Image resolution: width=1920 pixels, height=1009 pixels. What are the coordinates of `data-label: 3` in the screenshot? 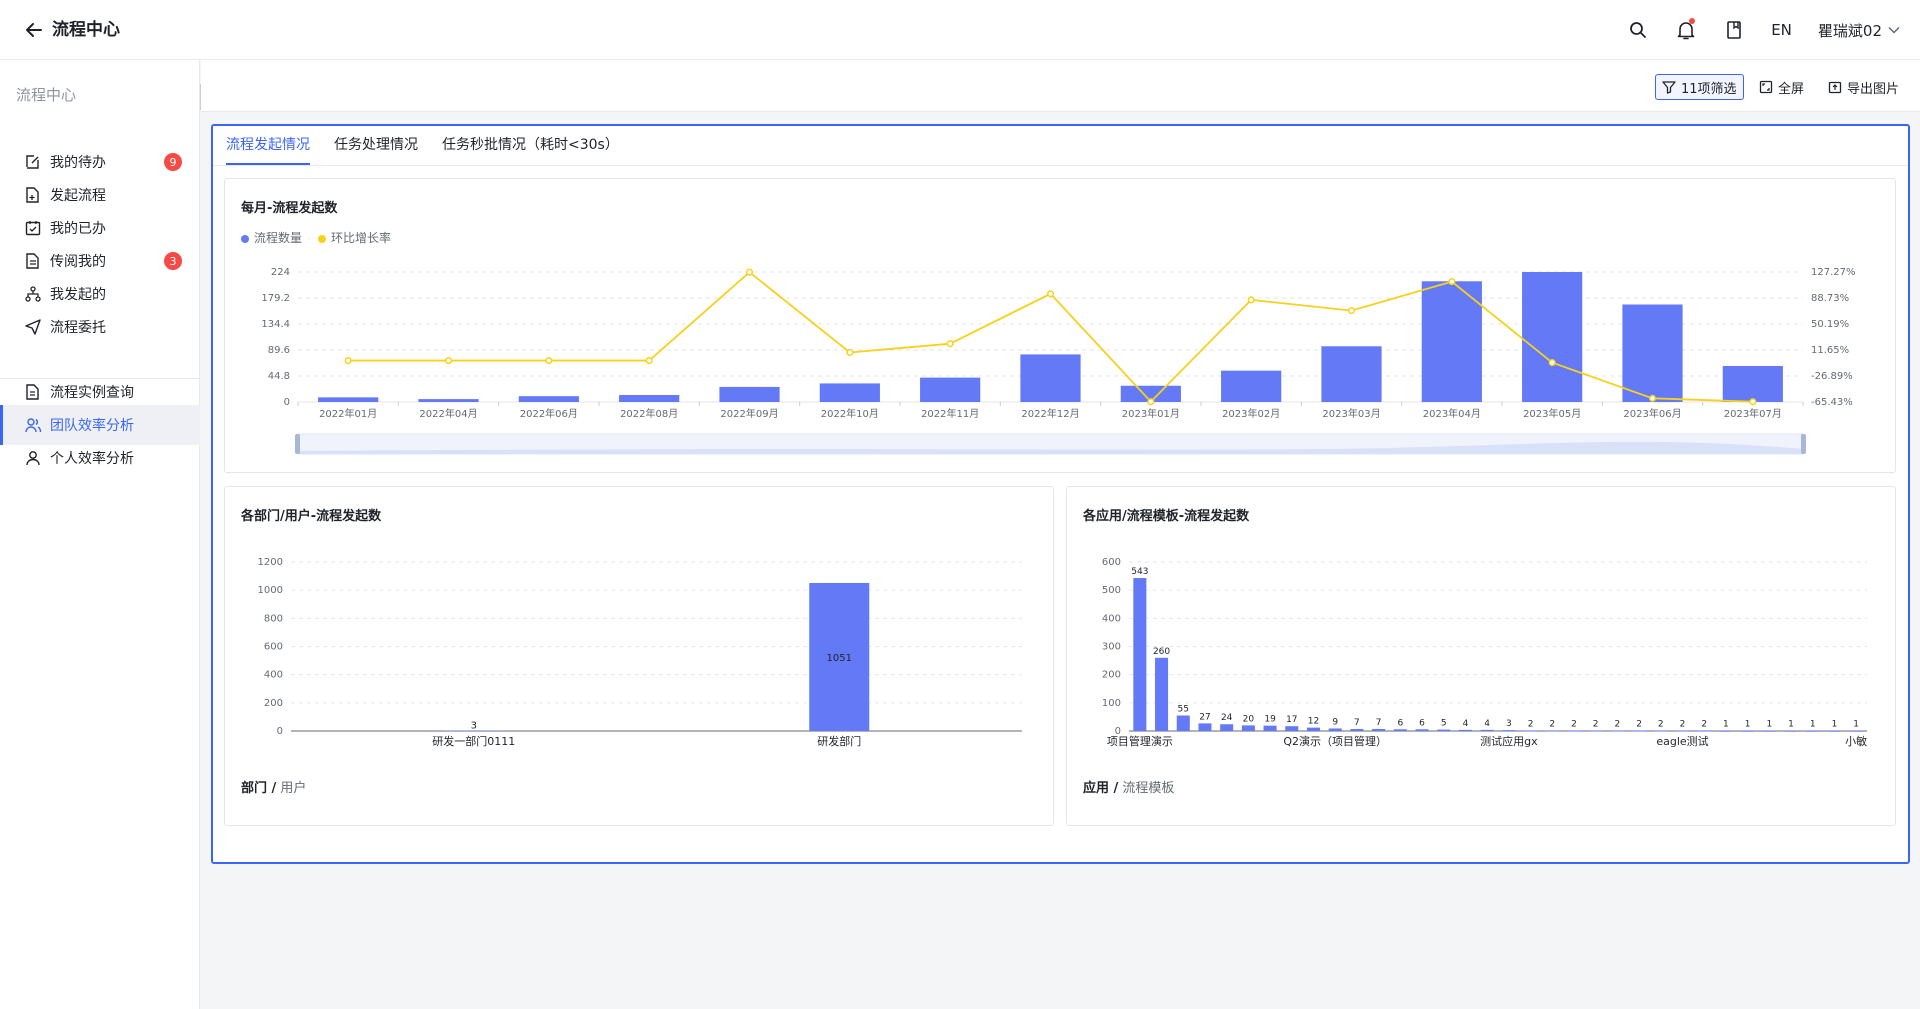 It's located at (474, 726).